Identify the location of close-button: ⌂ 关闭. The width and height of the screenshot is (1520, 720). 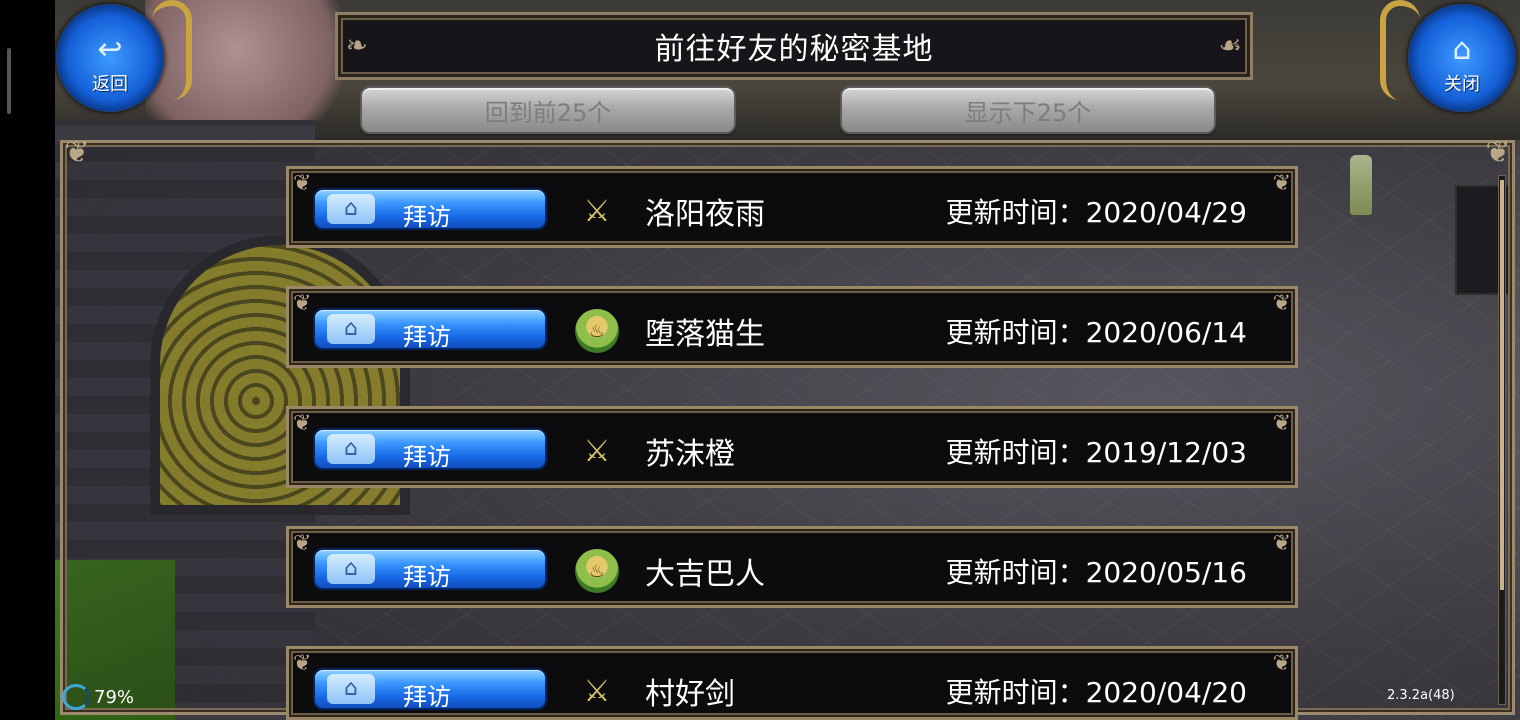
(1450, 60).